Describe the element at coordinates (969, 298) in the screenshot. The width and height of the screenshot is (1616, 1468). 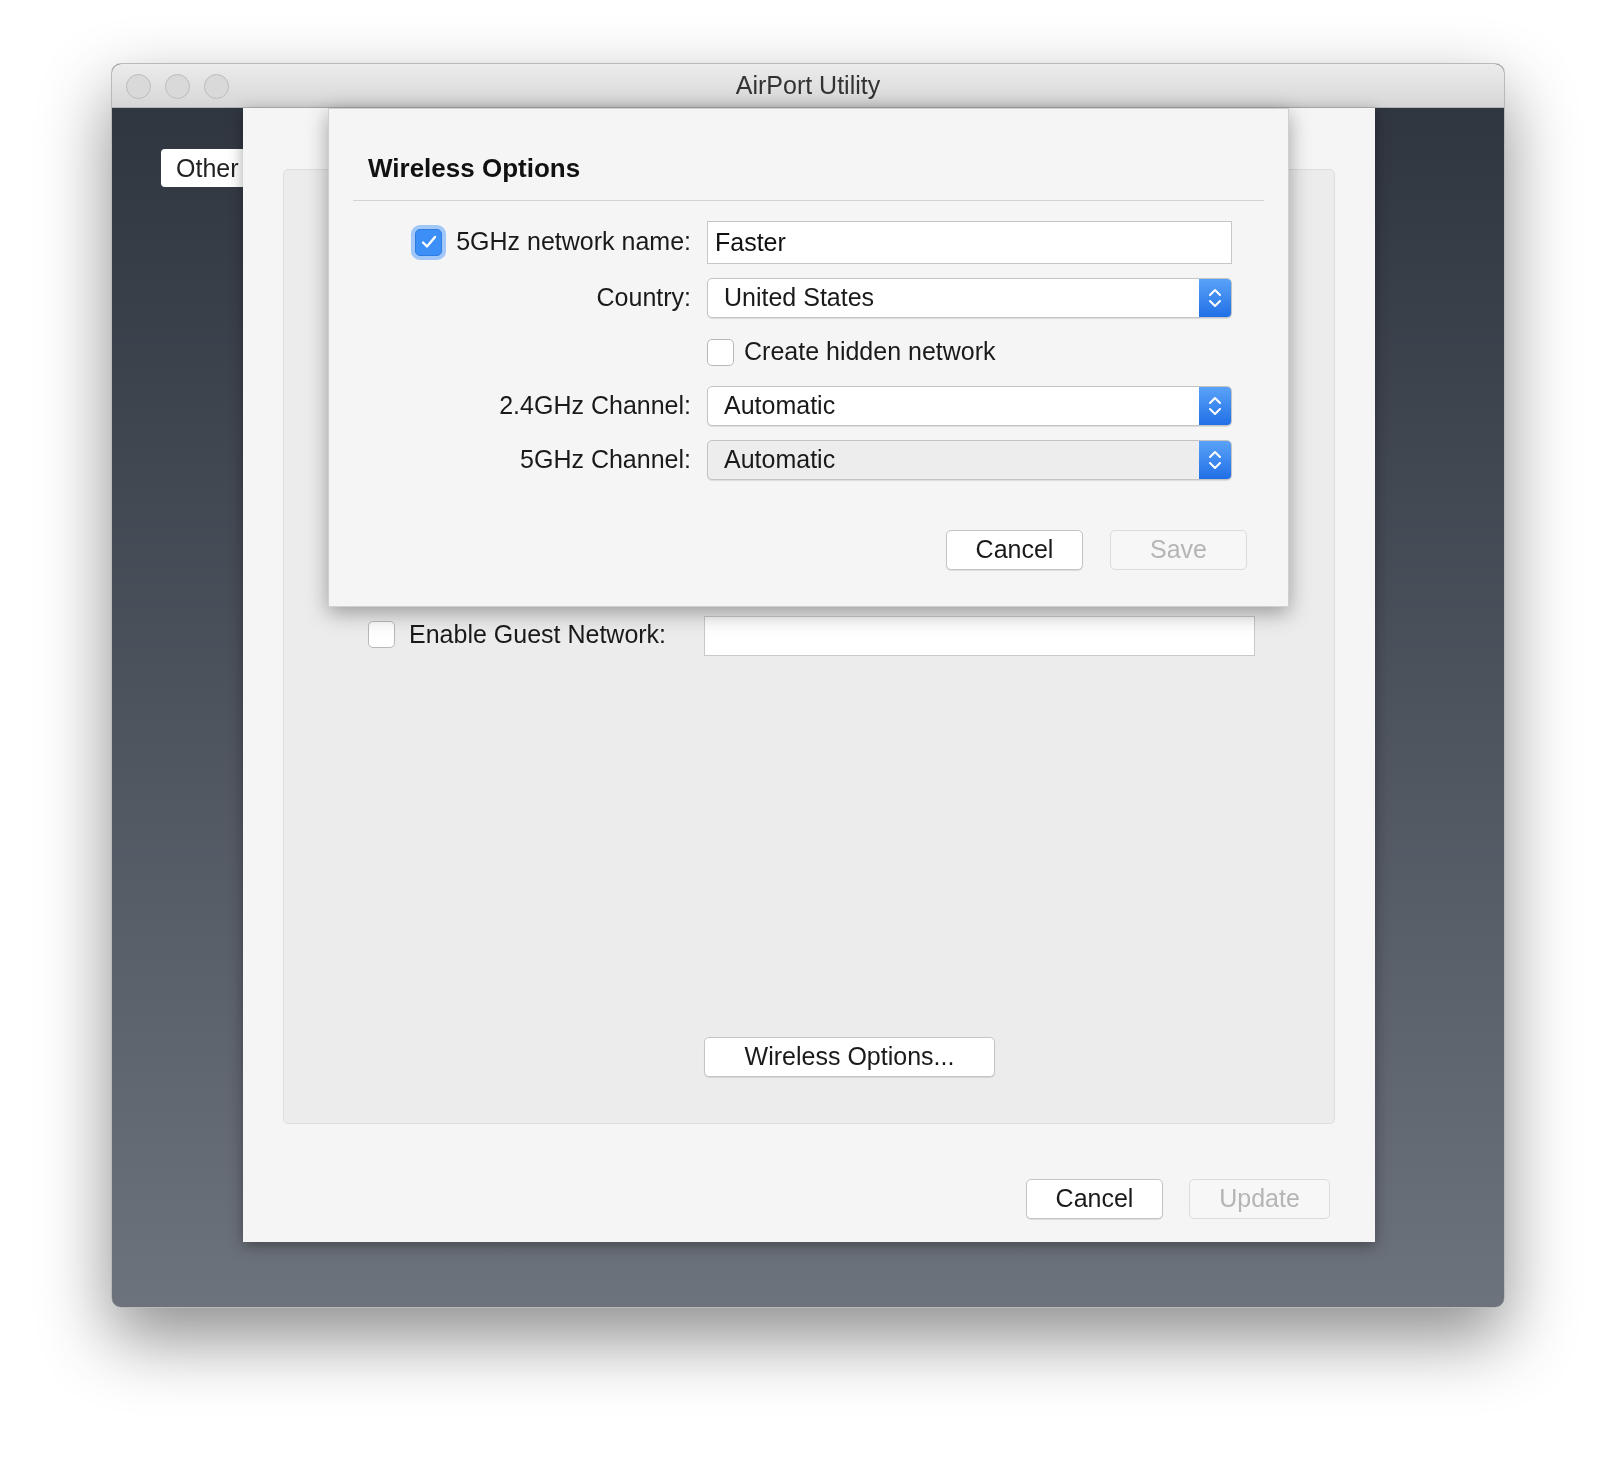
I see `popup-button: United States` at that location.